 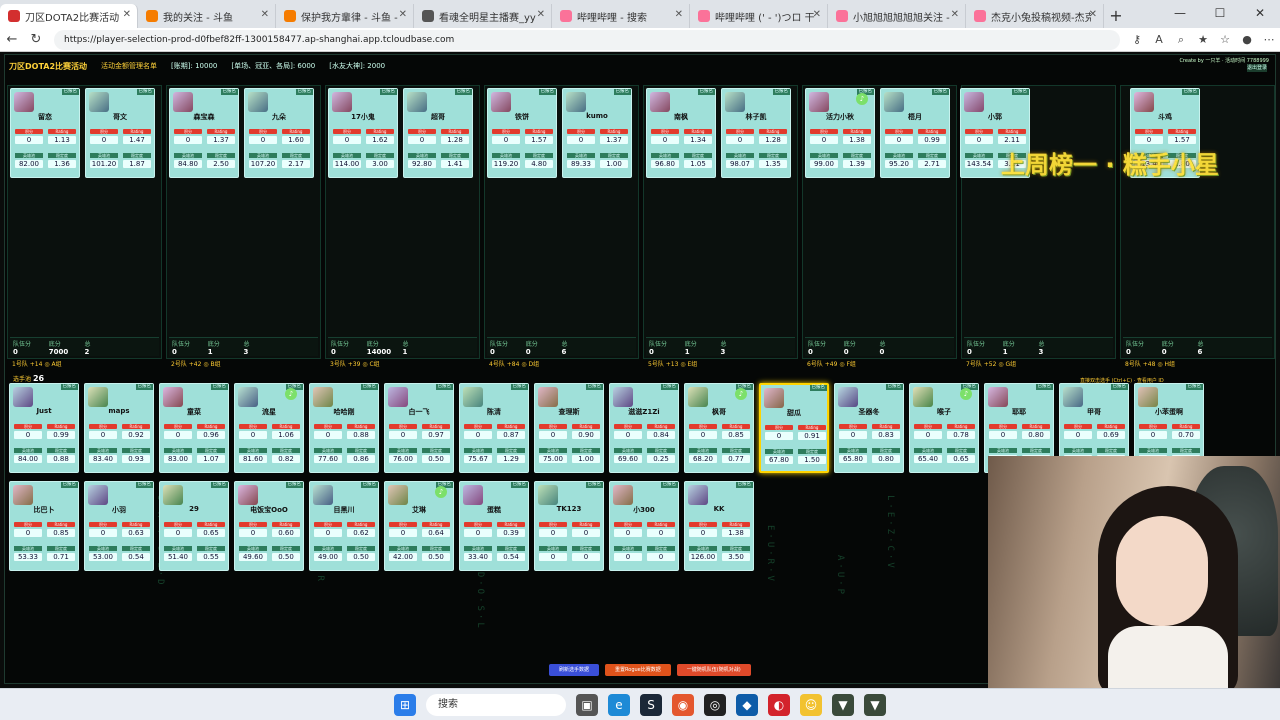 I want to click on app-icon-yellow: ☺, so click(x=811, y=704).